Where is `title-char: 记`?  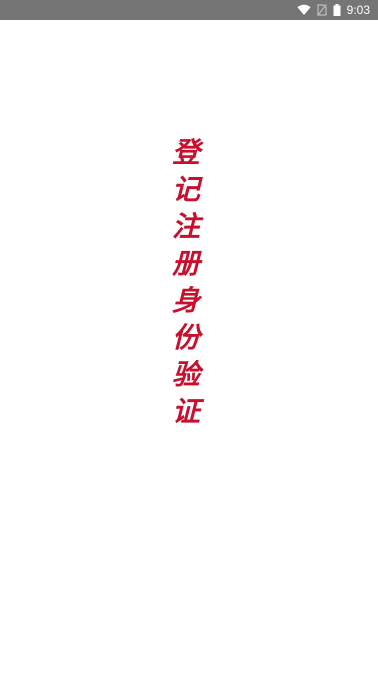
title-char: 记 is located at coordinates (185, 189).